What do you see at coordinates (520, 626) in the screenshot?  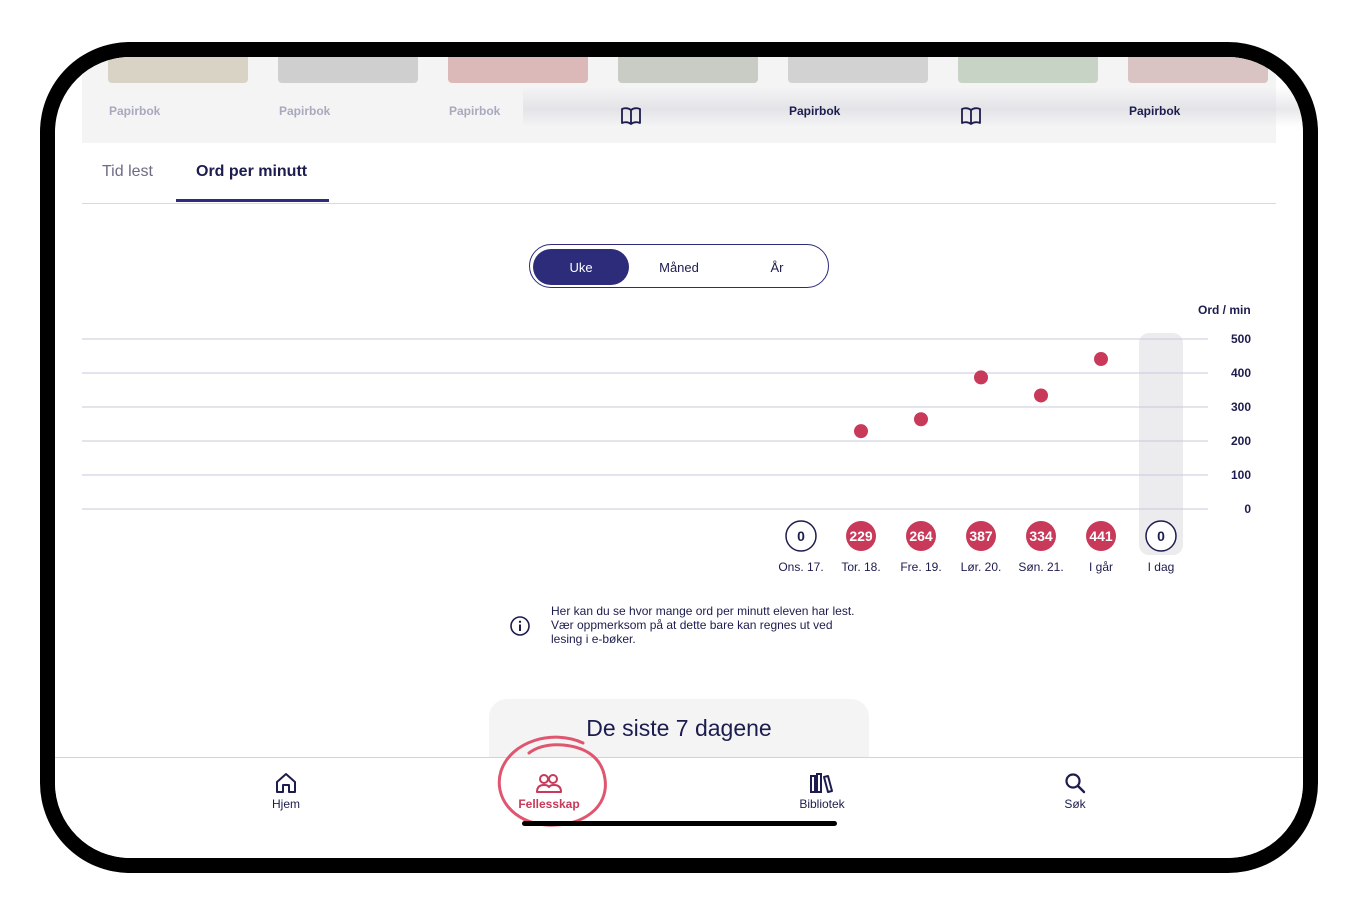 I see `info-icon` at bounding box center [520, 626].